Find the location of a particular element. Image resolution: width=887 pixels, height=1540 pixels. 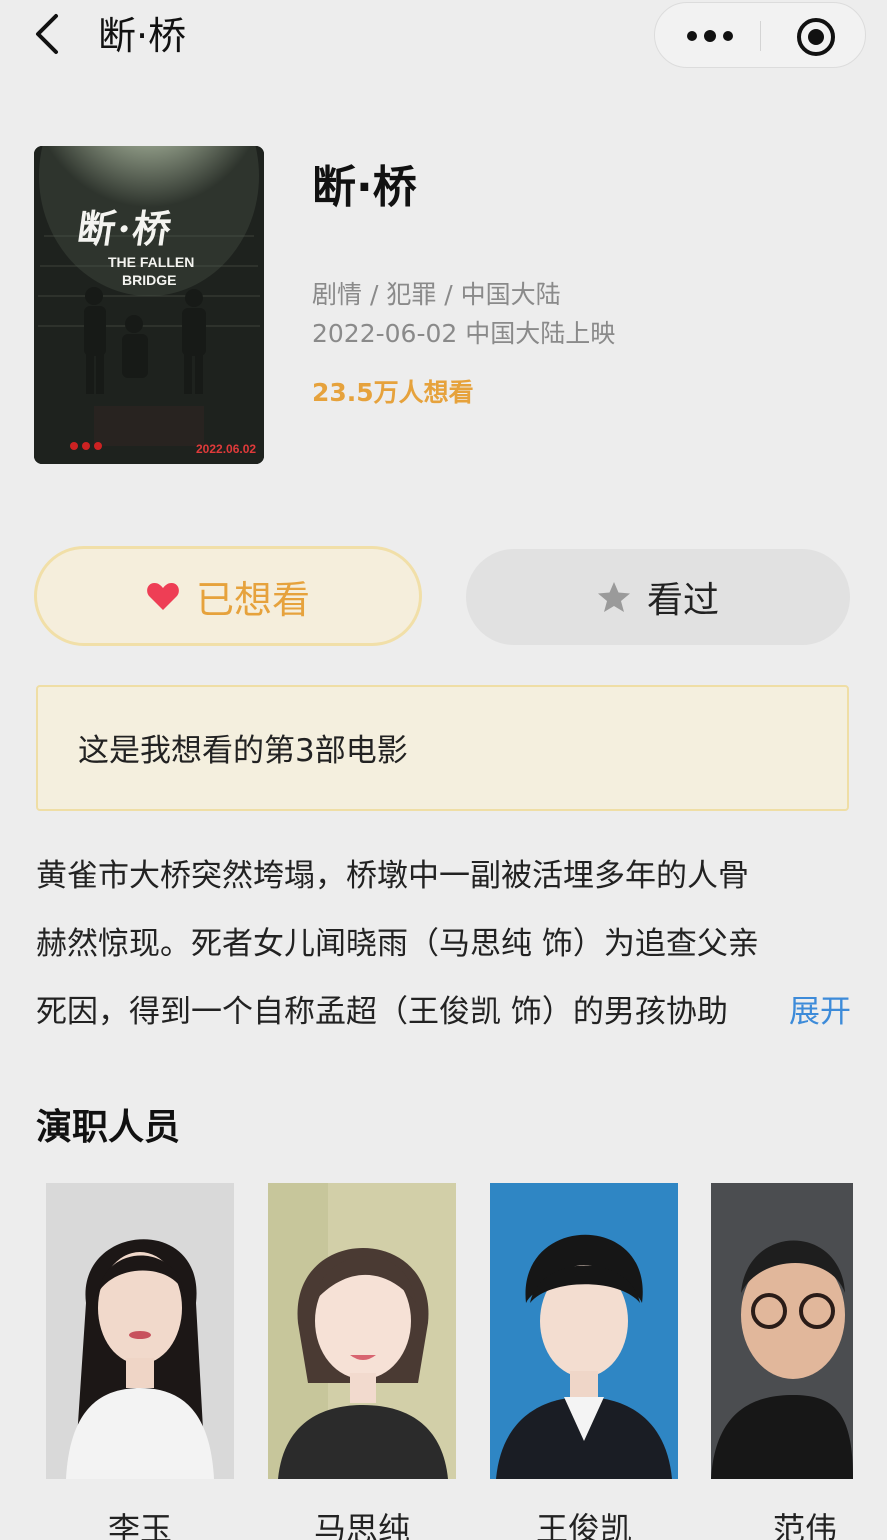

poster-artwork is located at coordinates (149, 305).